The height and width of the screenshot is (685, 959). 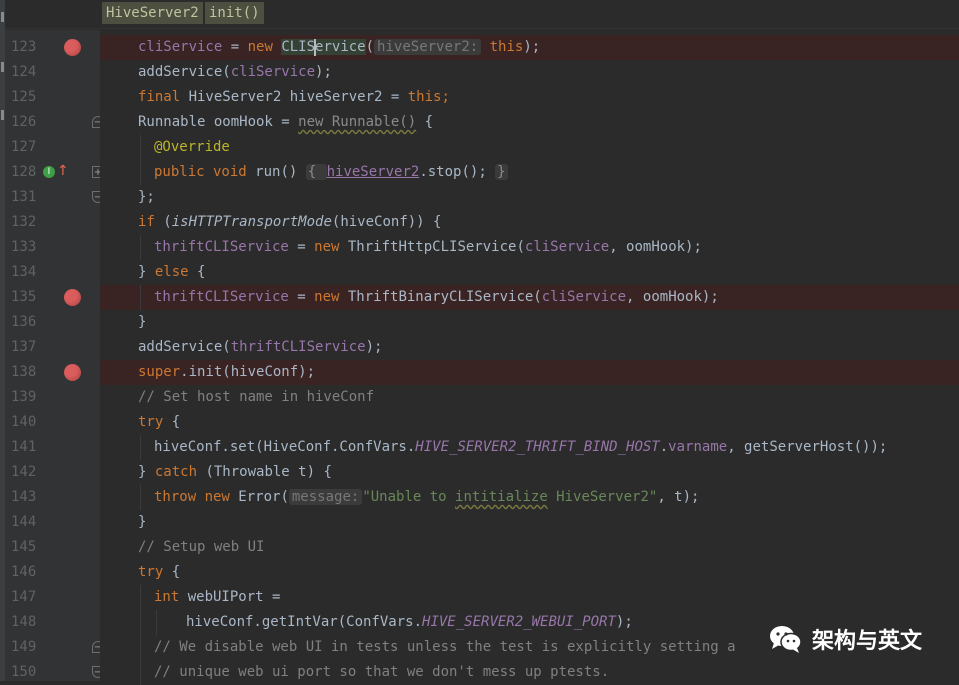 What do you see at coordinates (331, 247) in the screenshot?
I see `keyword: new` at bounding box center [331, 247].